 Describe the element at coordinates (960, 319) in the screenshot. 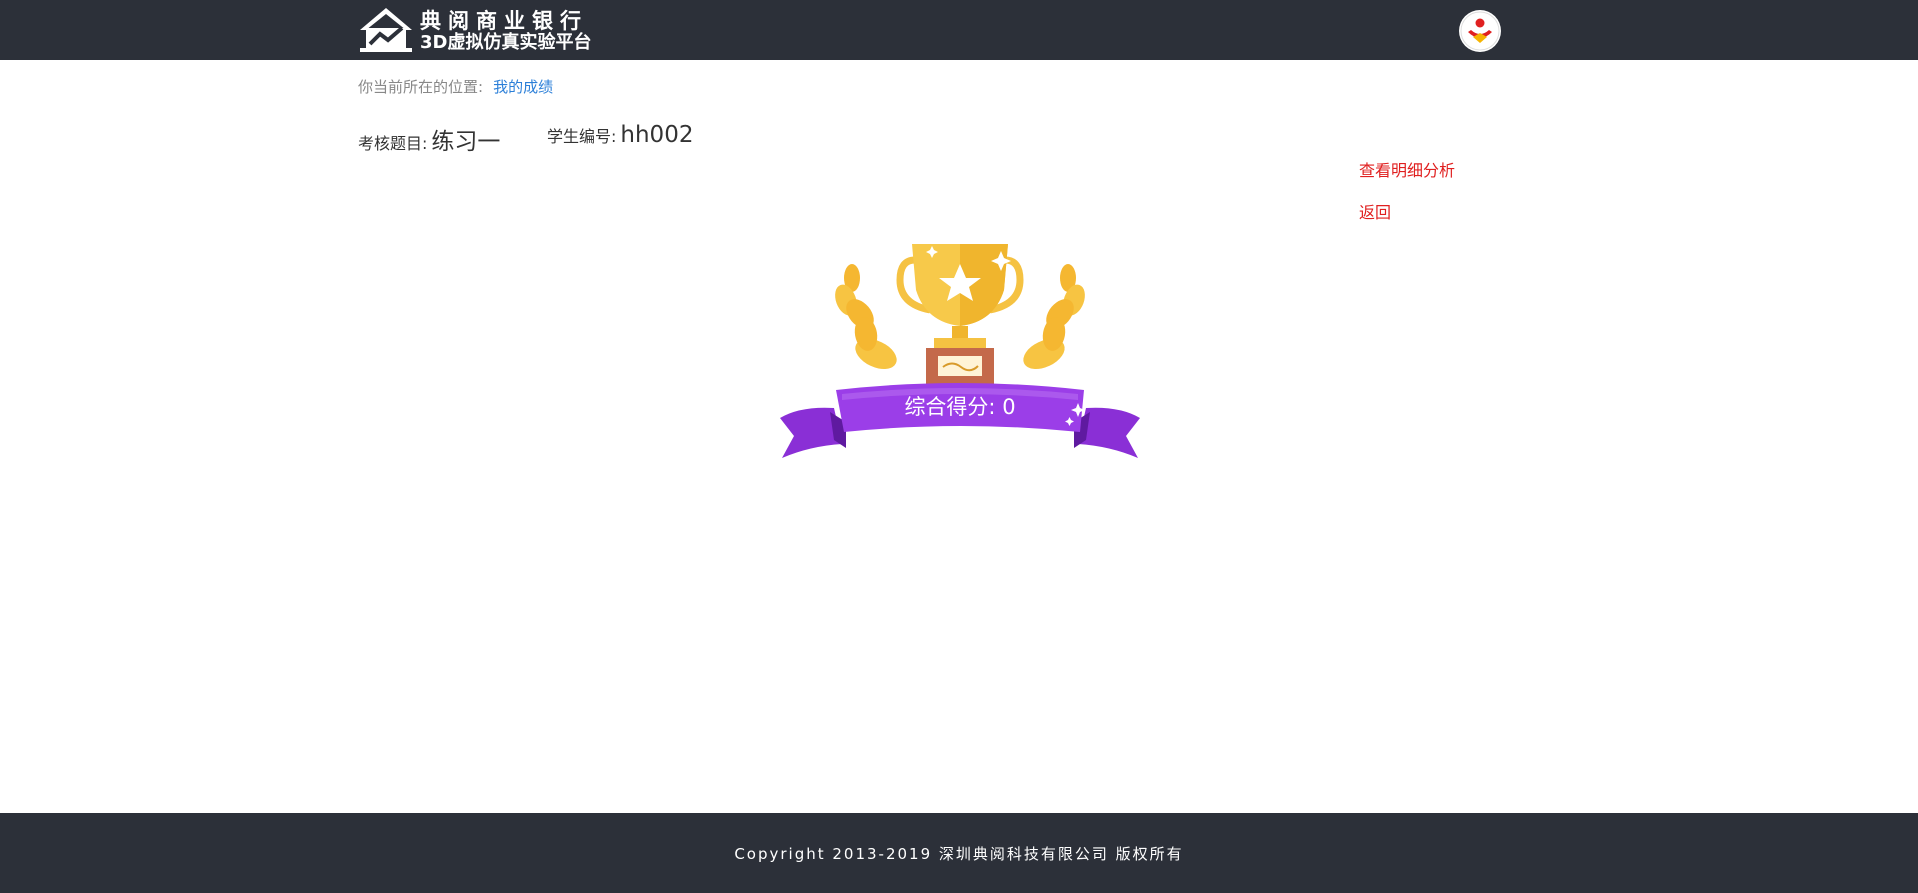

I see `trophy-cup-icon` at that location.